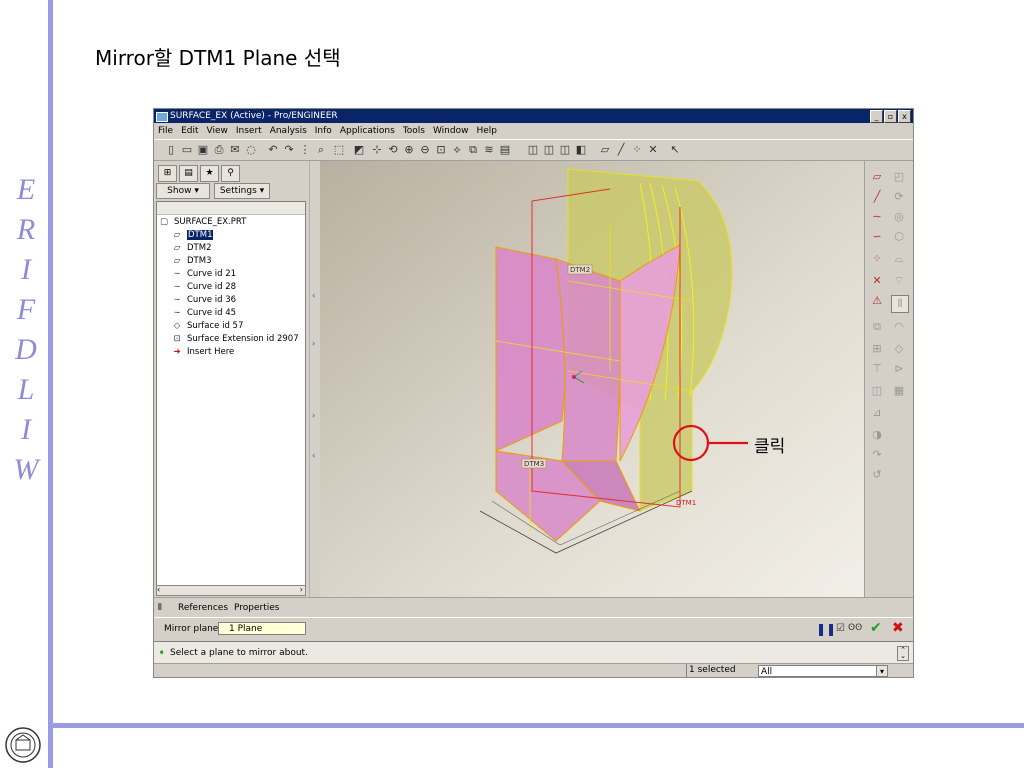  I want to click on redo-icon: ↷, so click(289, 150).